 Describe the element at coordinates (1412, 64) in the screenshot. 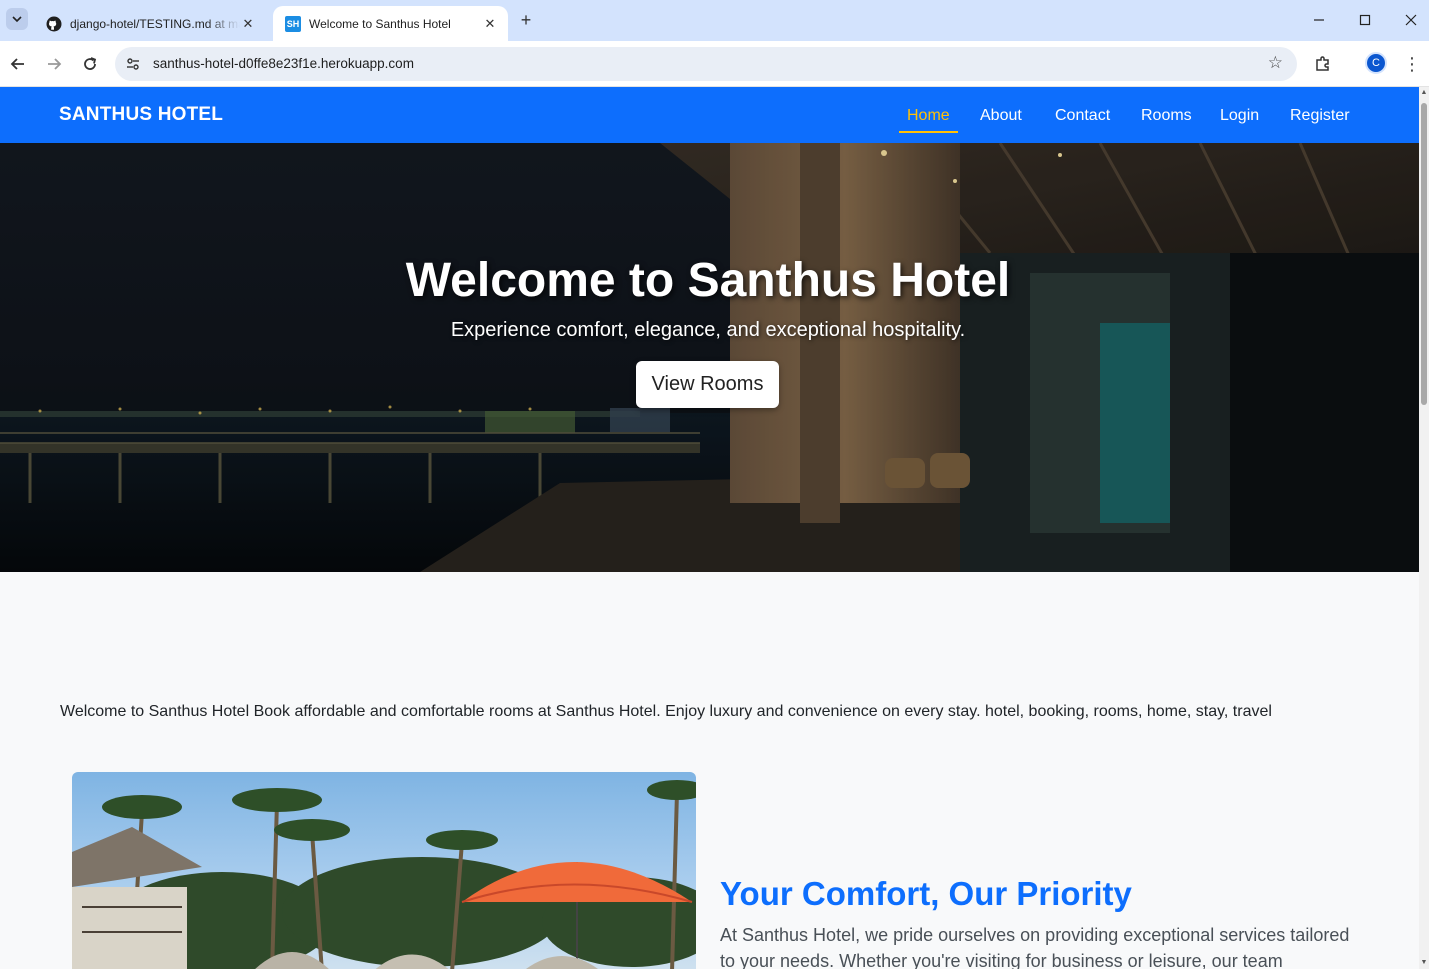

I see `more-vert-icon: ⋮` at that location.